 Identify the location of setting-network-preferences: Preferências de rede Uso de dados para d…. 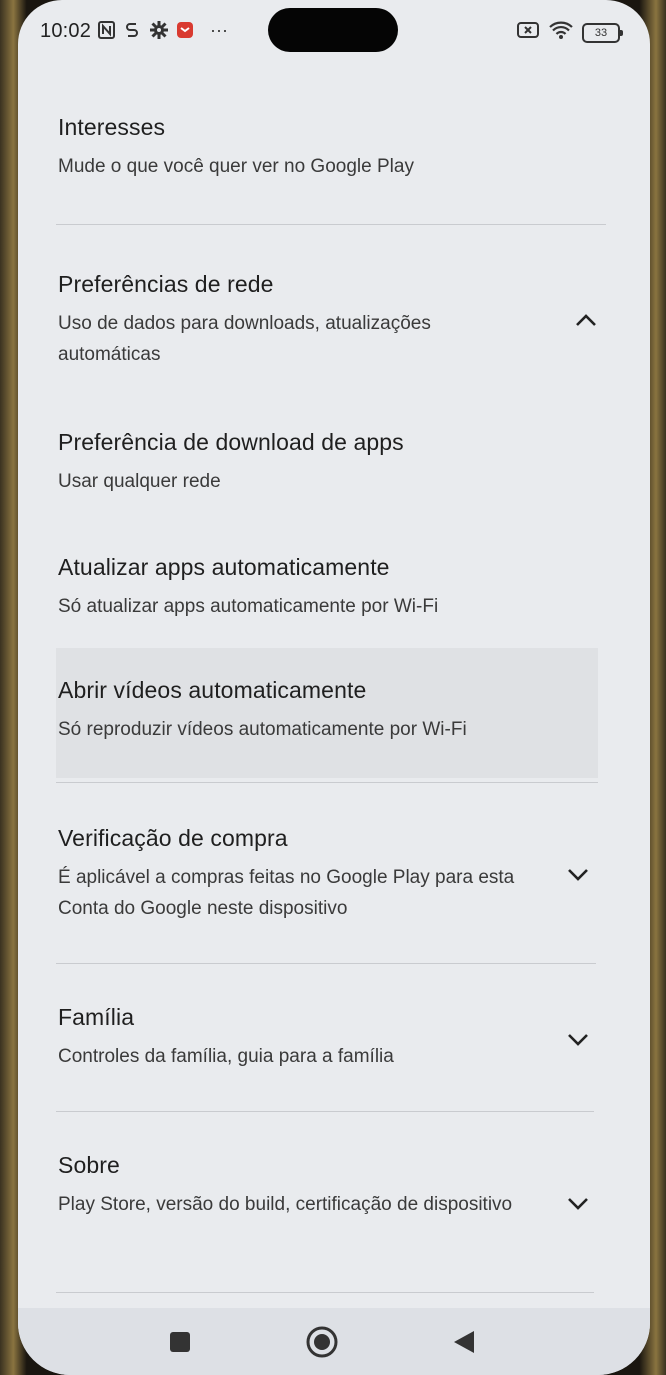
(293, 320).